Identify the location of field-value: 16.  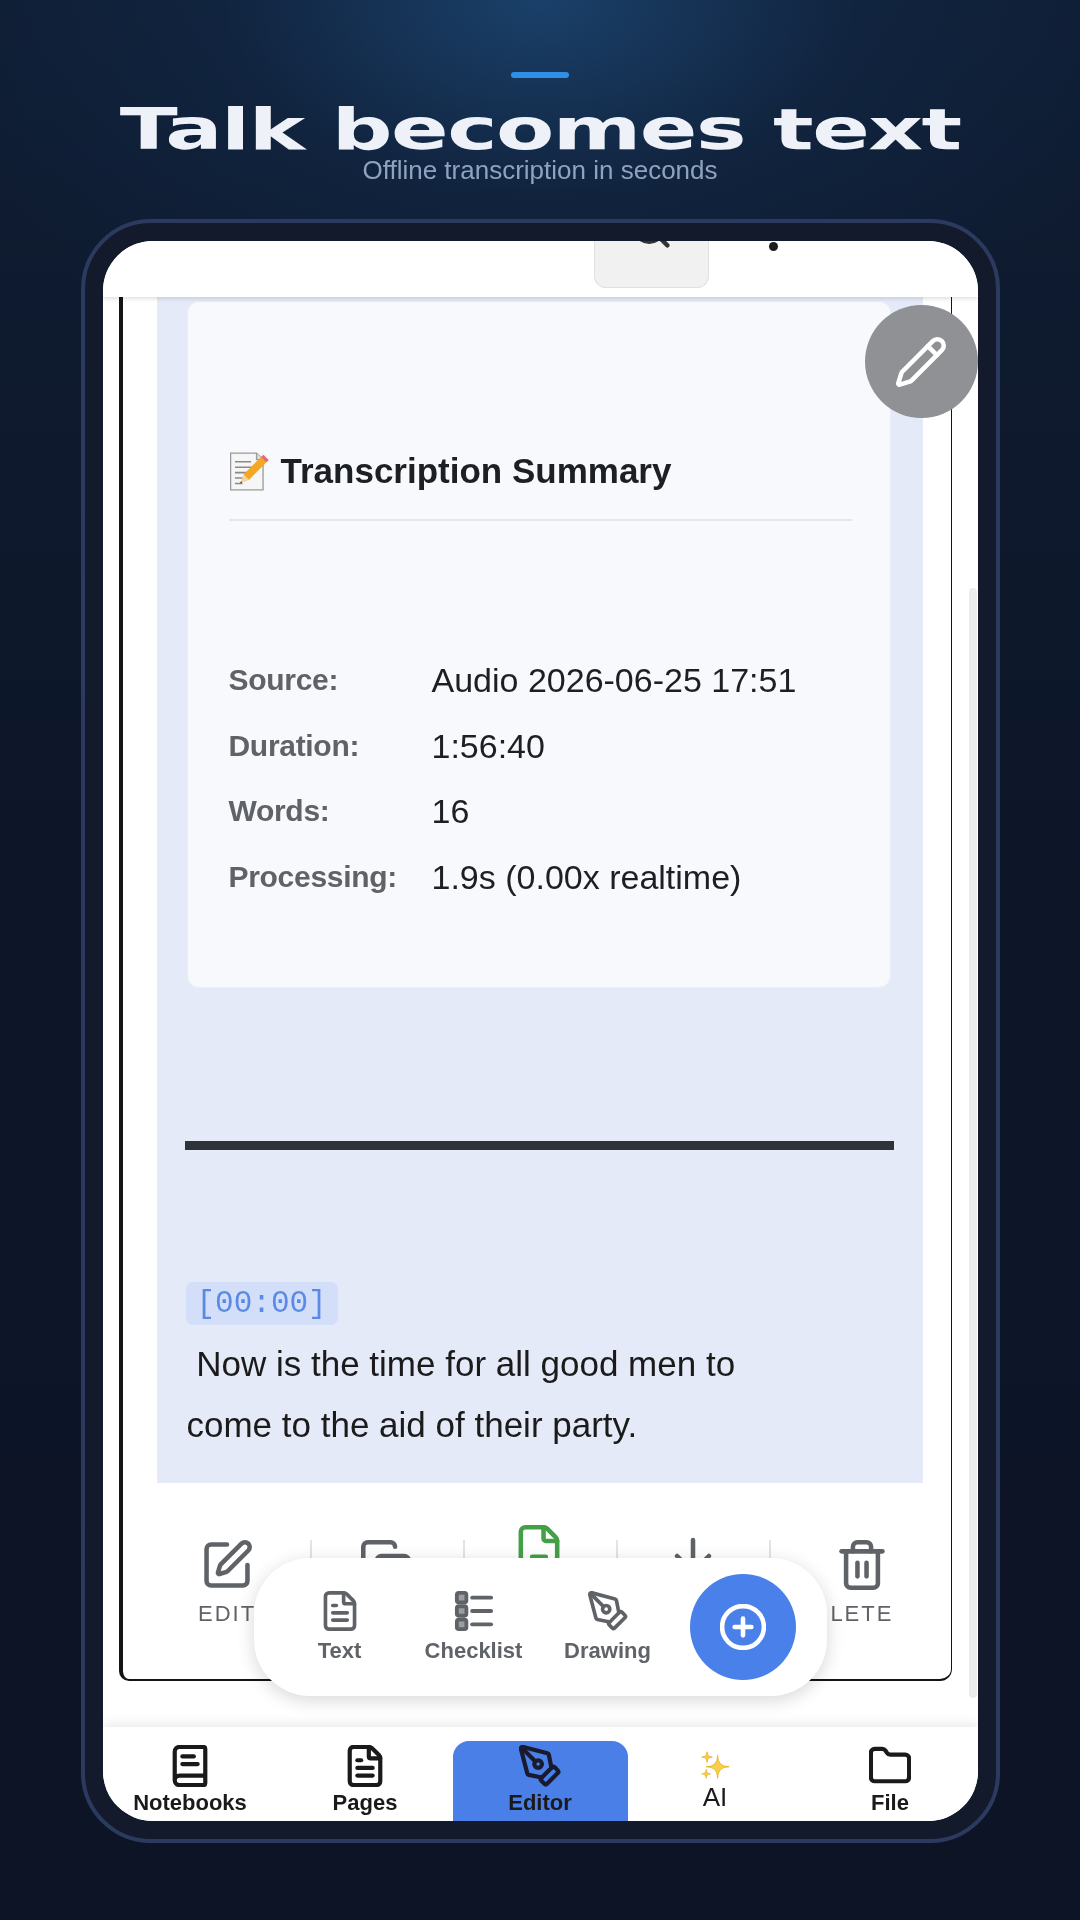
(451, 811).